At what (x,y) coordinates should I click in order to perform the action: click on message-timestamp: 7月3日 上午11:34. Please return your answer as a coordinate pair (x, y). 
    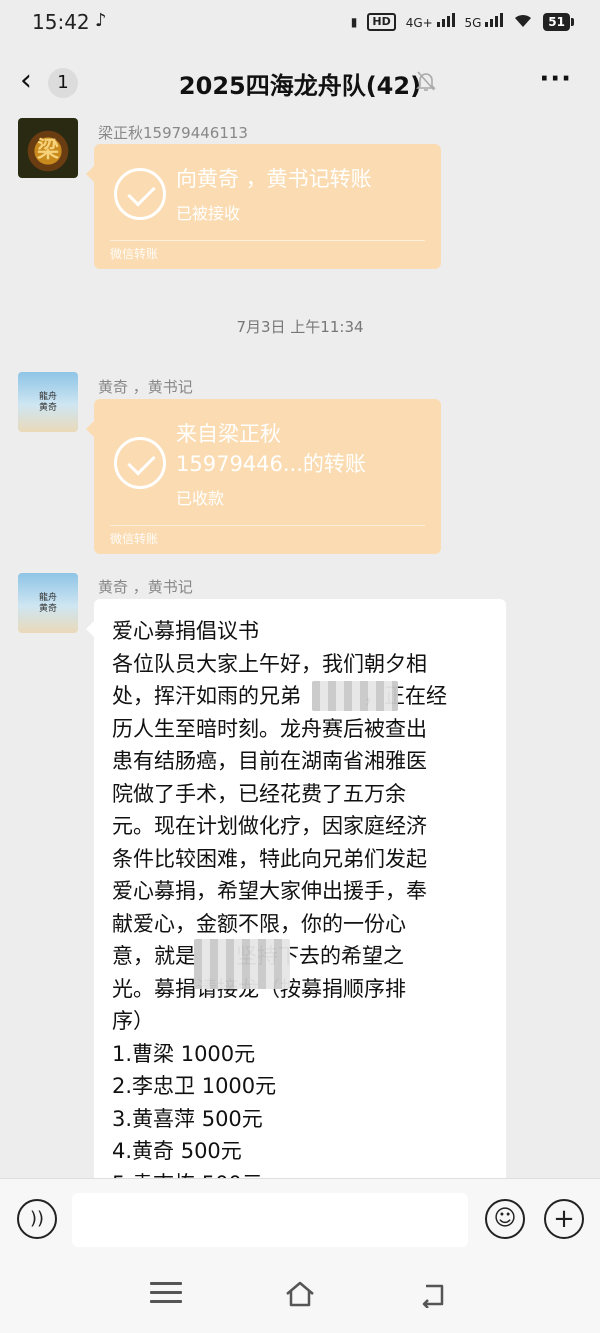
    Looking at the image, I should click on (300, 327).